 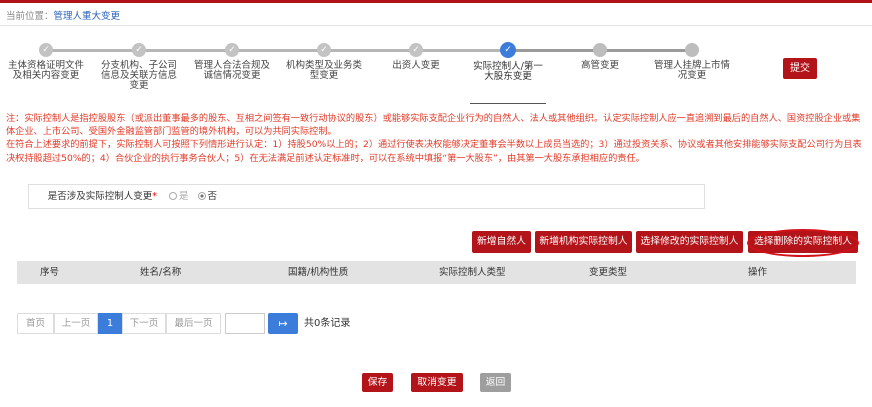 What do you see at coordinates (692, 70) in the screenshot?
I see `step-label: 管理人挂牌上市情况变更` at bounding box center [692, 70].